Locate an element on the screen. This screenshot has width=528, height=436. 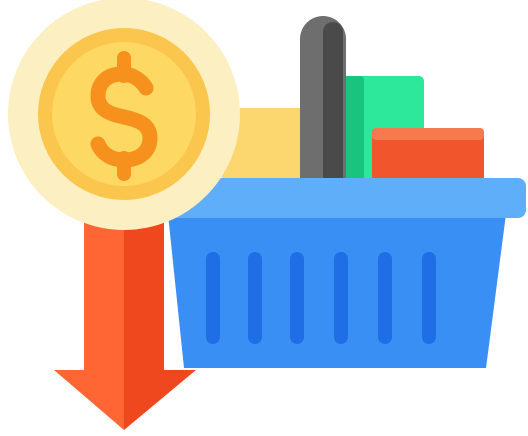
dollar-sign-icon is located at coordinates (124, 116).